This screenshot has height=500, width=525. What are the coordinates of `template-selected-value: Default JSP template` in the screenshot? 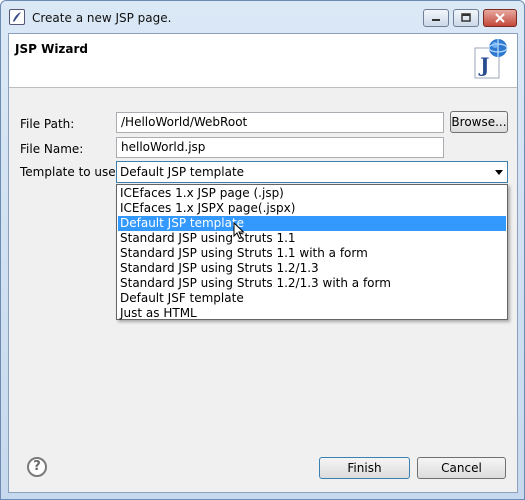 It's located at (182, 172).